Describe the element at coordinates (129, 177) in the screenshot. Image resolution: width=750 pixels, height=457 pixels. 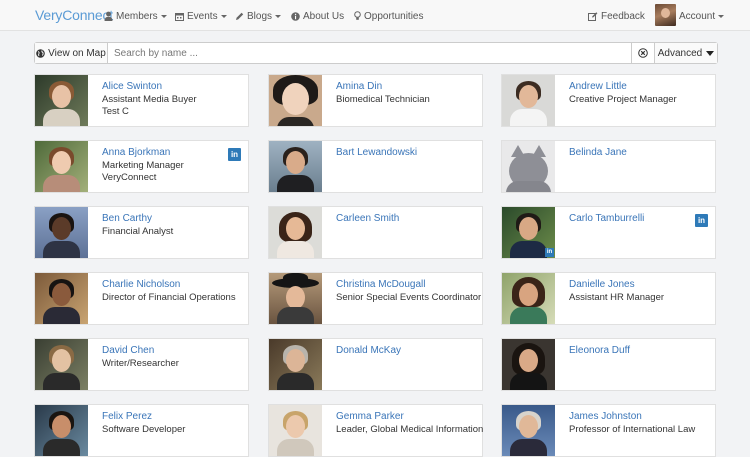
I see `member-company: VeryConnect` at that location.